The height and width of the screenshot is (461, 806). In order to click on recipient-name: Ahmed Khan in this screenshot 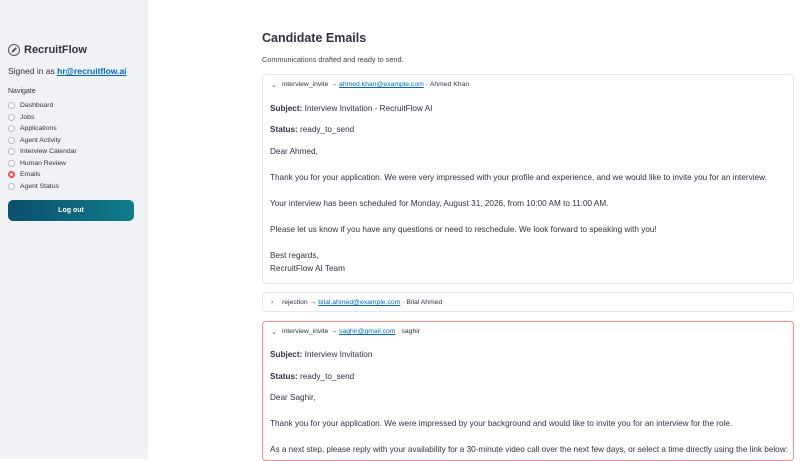, I will do `click(449, 84)`.